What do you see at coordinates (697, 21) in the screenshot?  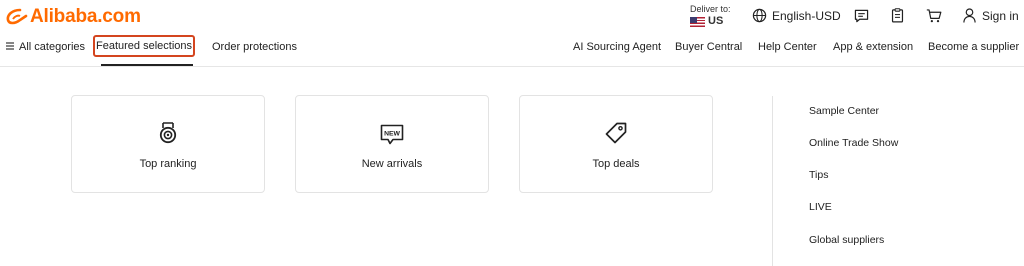 I see `us-flag-icon` at bounding box center [697, 21].